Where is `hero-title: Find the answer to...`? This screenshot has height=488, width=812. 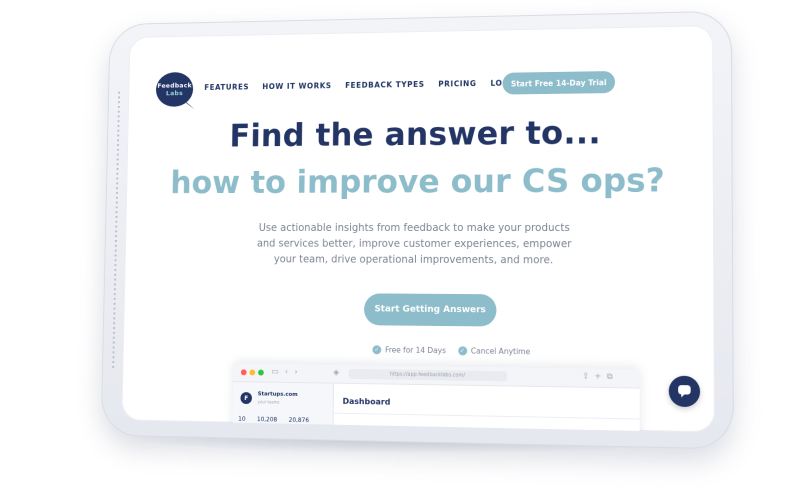
hero-title: Find the answer to... is located at coordinates (415, 134).